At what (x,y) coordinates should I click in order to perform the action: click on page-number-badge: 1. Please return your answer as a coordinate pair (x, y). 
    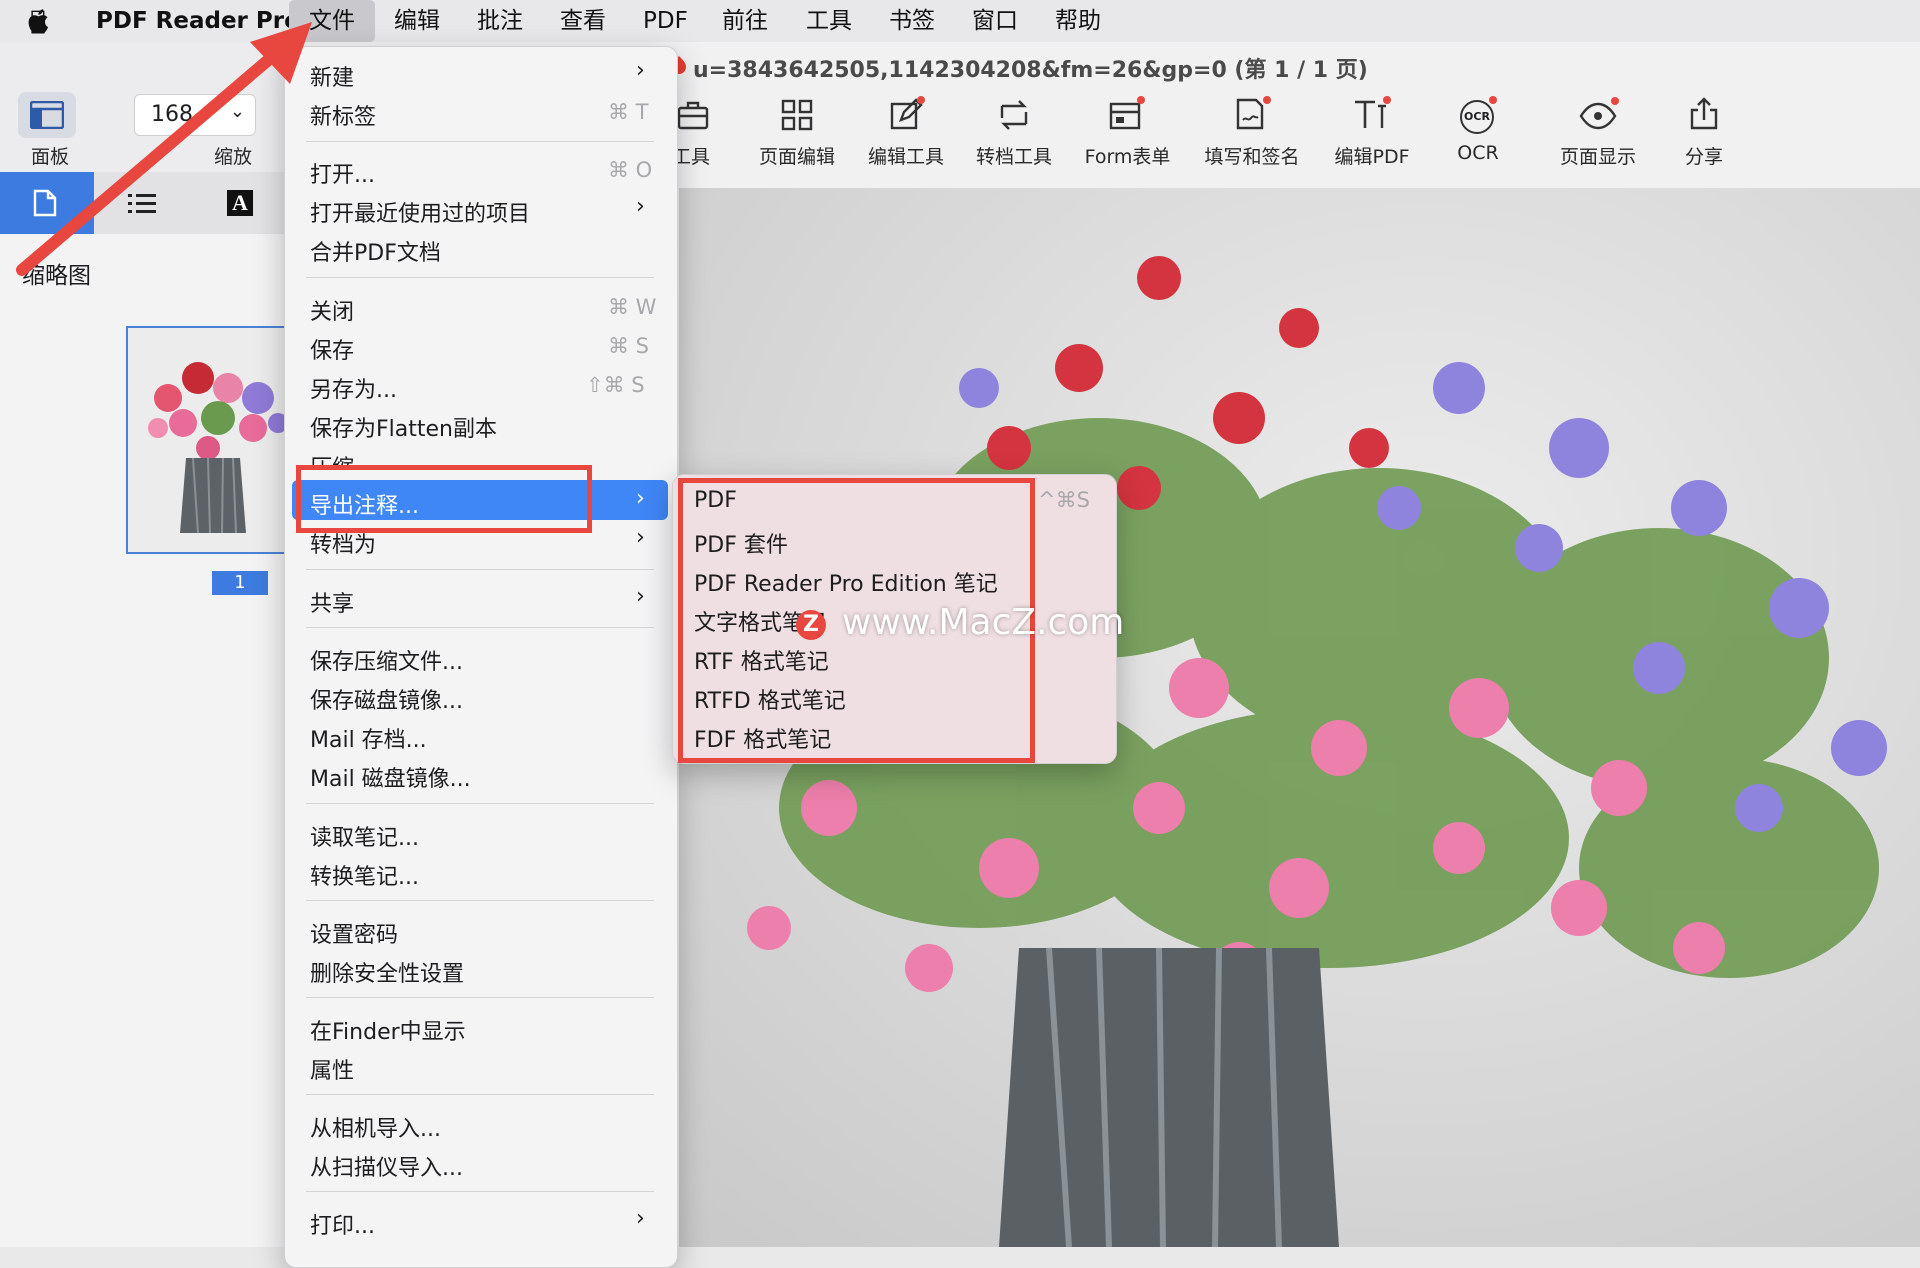
    Looking at the image, I should click on (240, 583).